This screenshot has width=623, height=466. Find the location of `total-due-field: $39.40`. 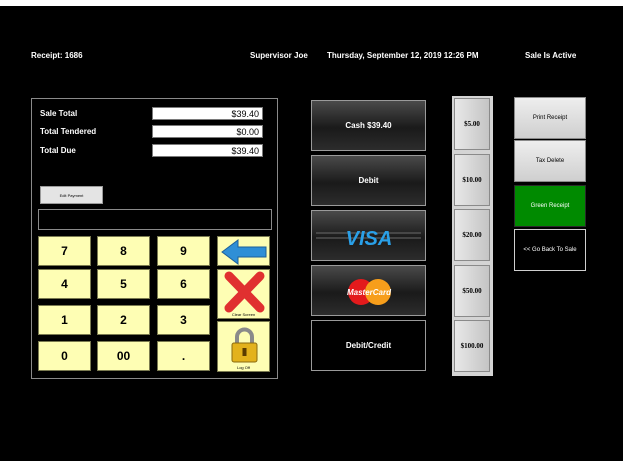

total-due-field: $39.40 is located at coordinates (207, 150).